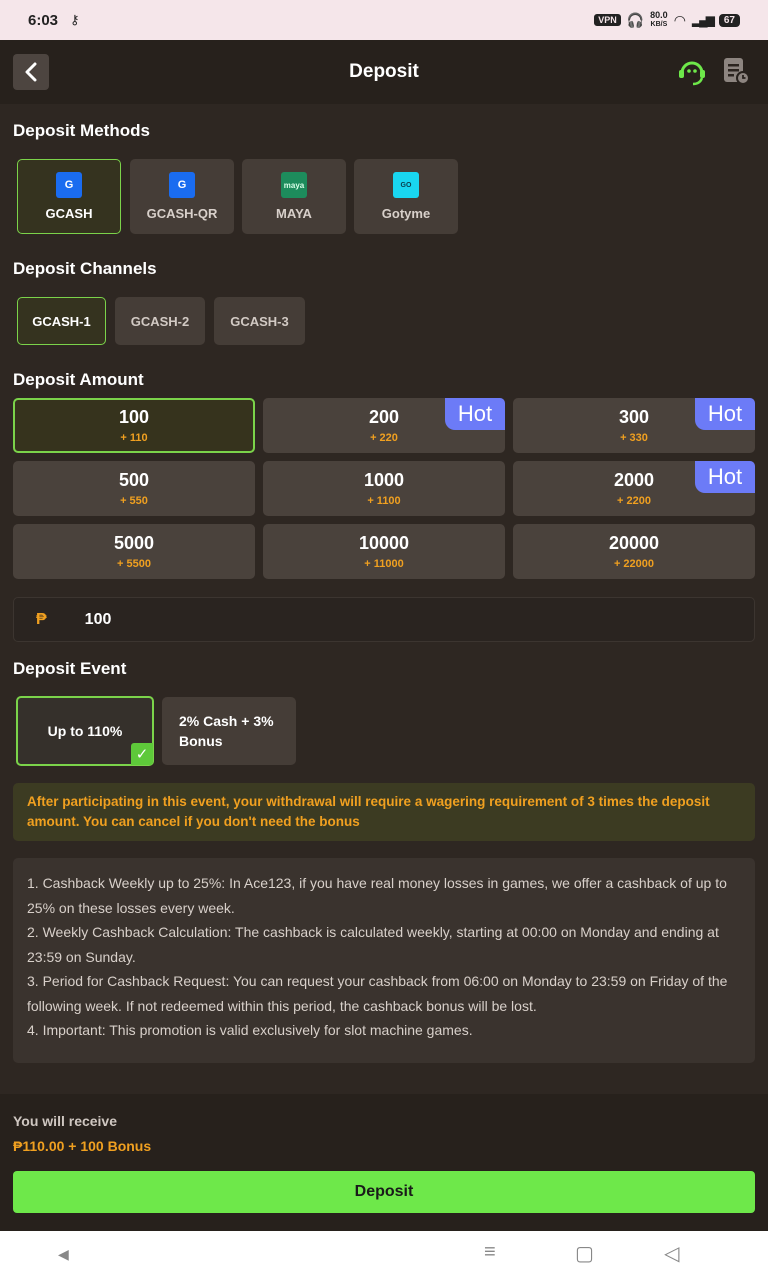 This screenshot has width=768, height=1280. What do you see at coordinates (384, 425) in the screenshot?
I see `amount-option: Hot 200 + 220` at bounding box center [384, 425].